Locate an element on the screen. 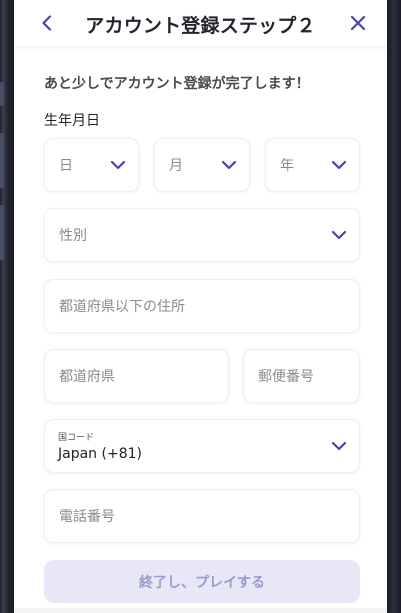 The width and height of the screenshot is (401, 613). prefecture-placeholder: 都道府県 is located at coordinates (87, 377).